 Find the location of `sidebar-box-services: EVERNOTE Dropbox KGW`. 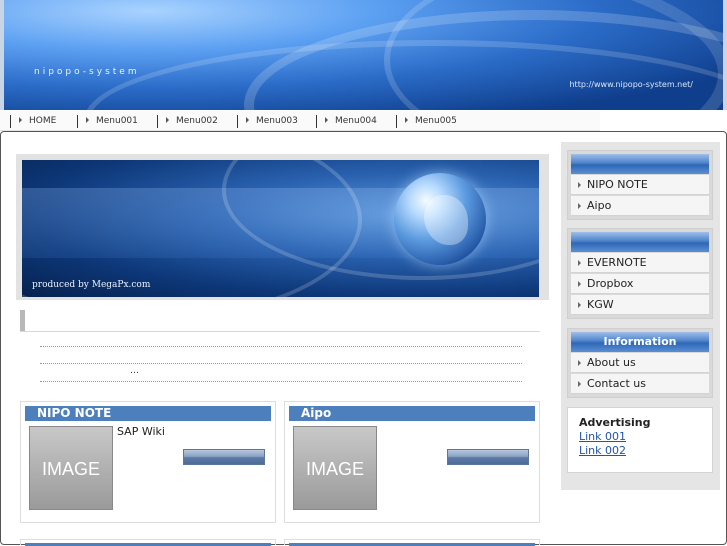

sidebar-box-services: EVERNOTE Dropbox KGW is located at coordinates (640, 273).